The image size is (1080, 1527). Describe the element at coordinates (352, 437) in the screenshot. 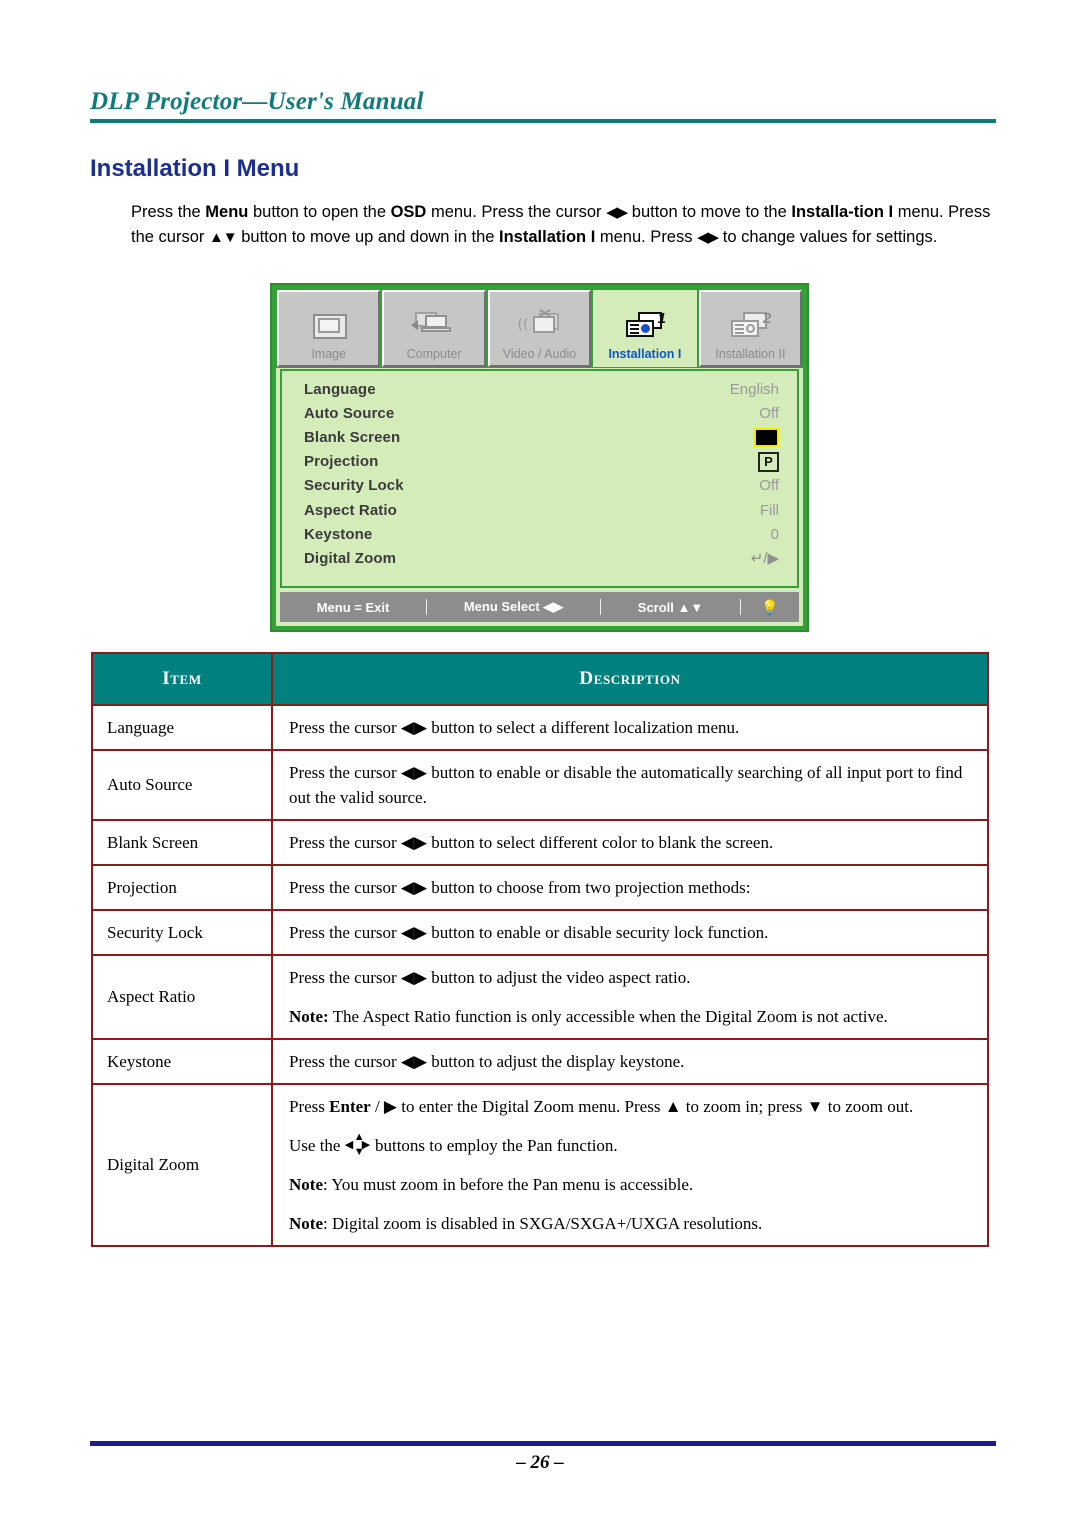

I see `osd-item-label: Blank Screen` at that location.